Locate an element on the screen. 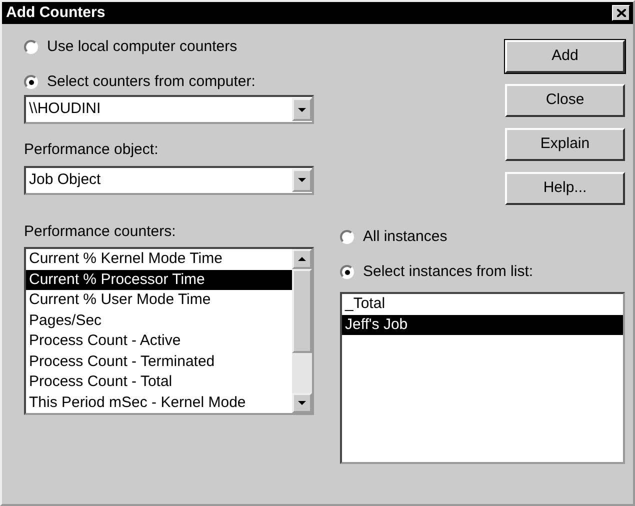  scroll-down-button is located at coordinates (302, 403).